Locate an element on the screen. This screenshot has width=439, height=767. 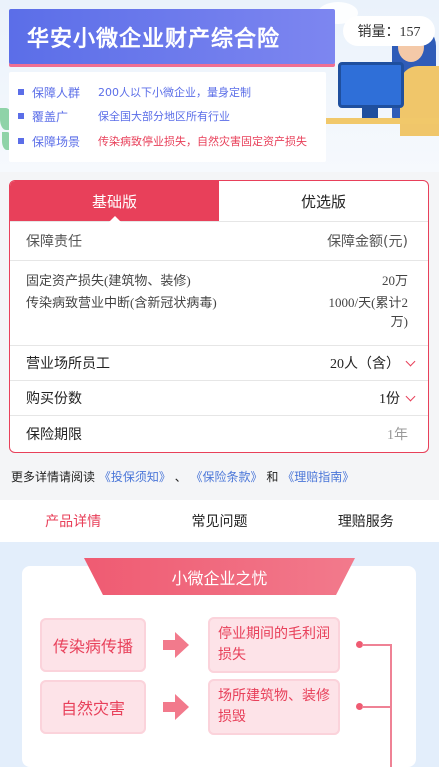
quantity-selector: 购买份数 1份 is located at coordinates (219, 398).